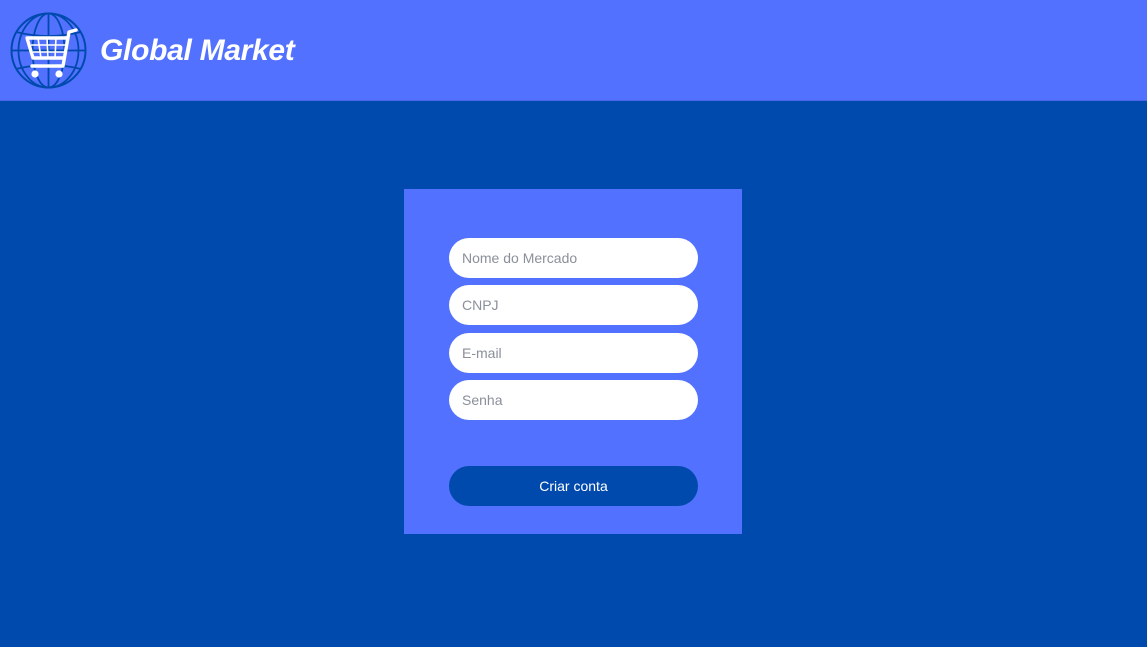  I want to click on market-name-input, so click(573, 258).